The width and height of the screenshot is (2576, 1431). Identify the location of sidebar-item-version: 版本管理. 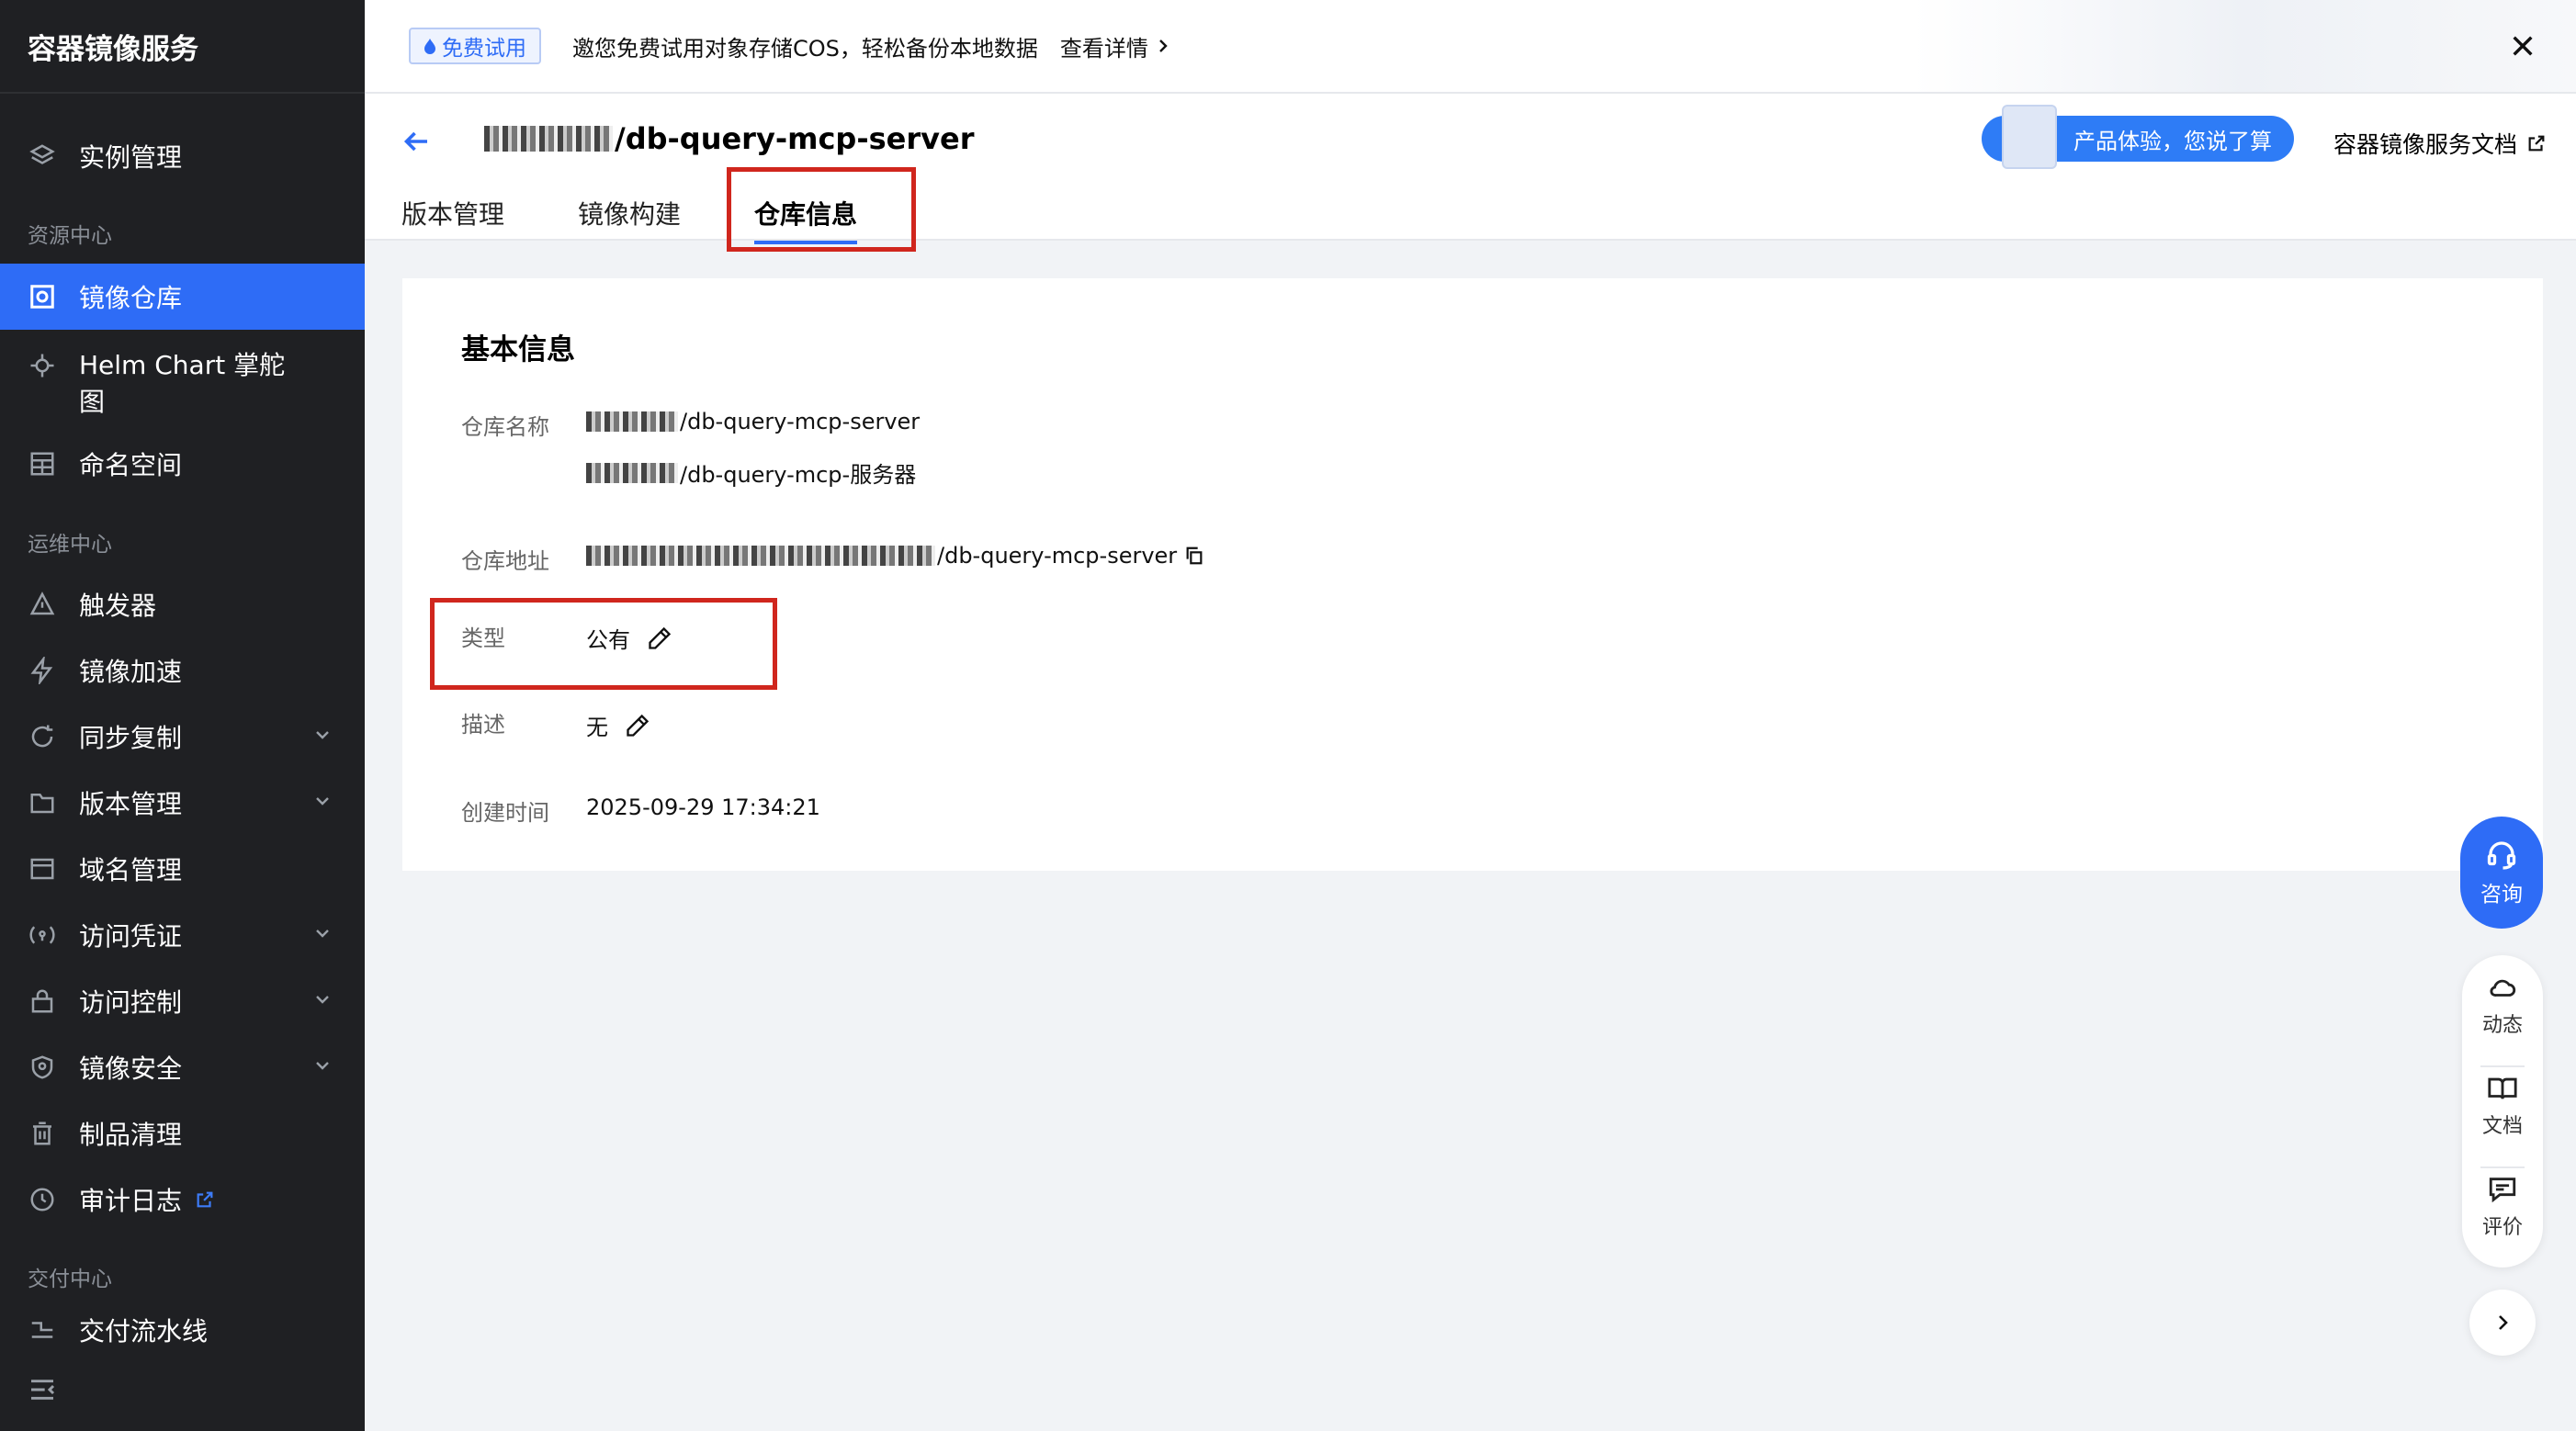
(182, 803).